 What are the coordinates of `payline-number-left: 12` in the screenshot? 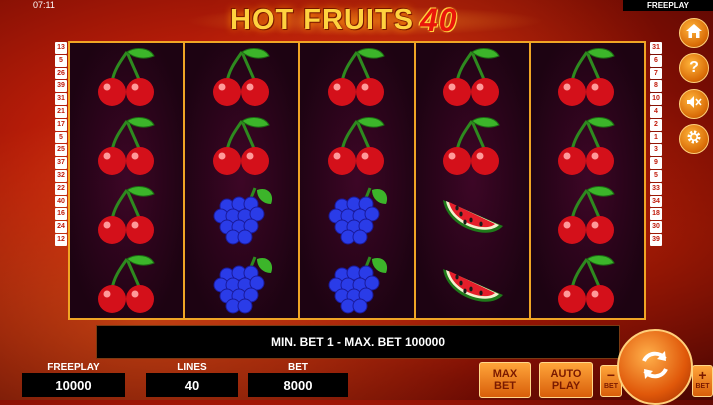 It's located at (61, 239).